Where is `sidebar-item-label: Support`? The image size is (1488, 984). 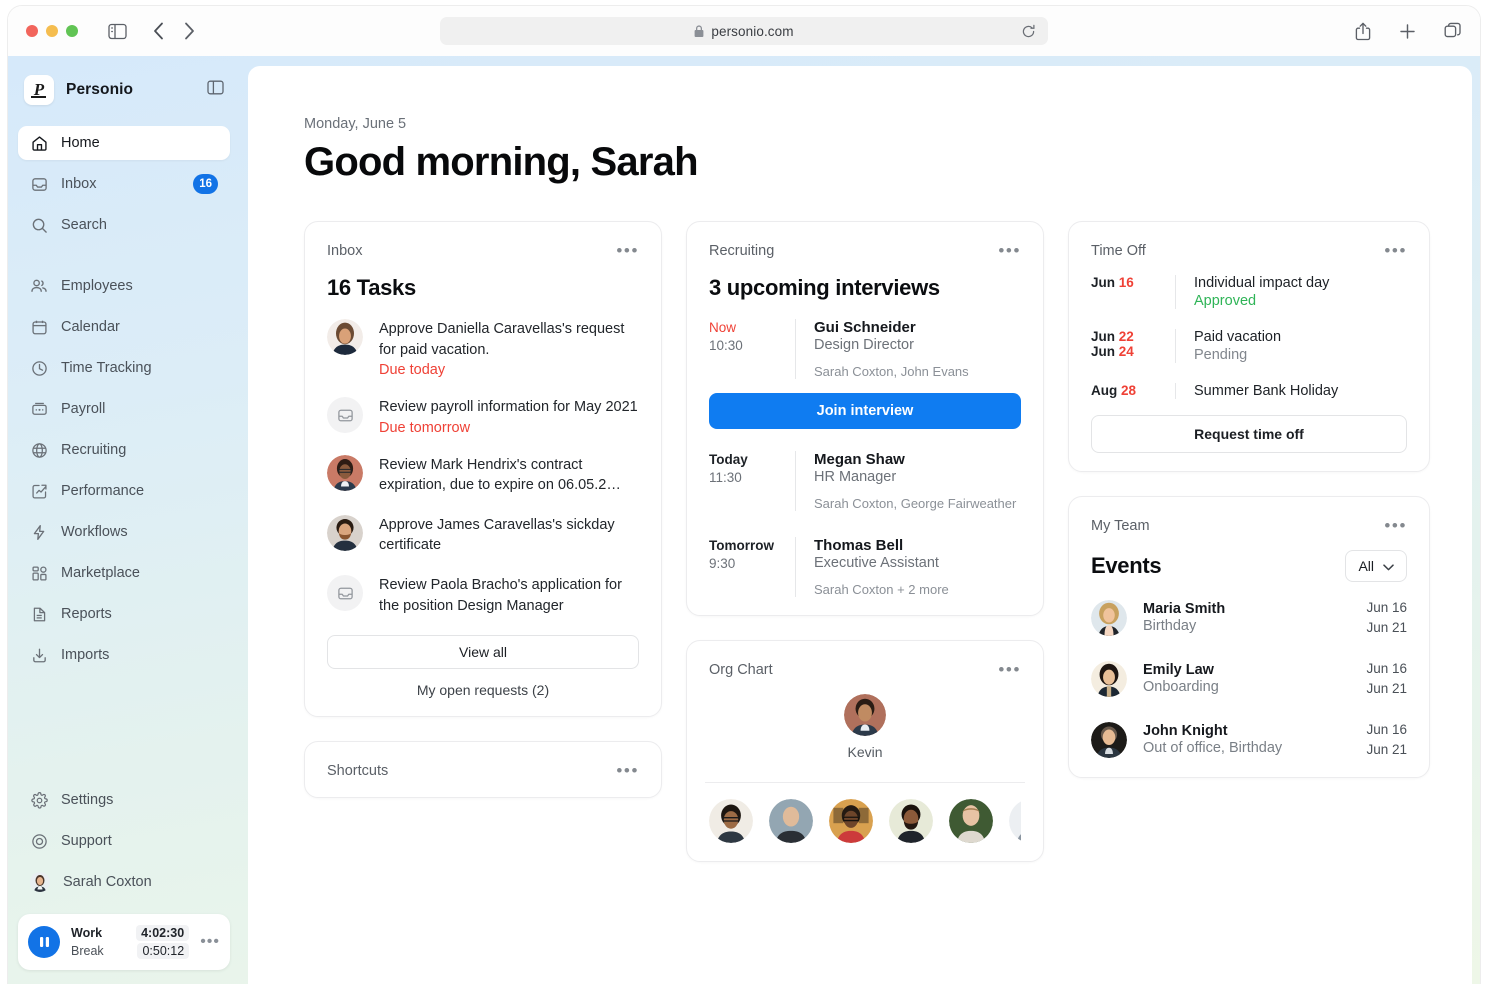 sidebar-item-label: Support is located at coordinates (86, 841).